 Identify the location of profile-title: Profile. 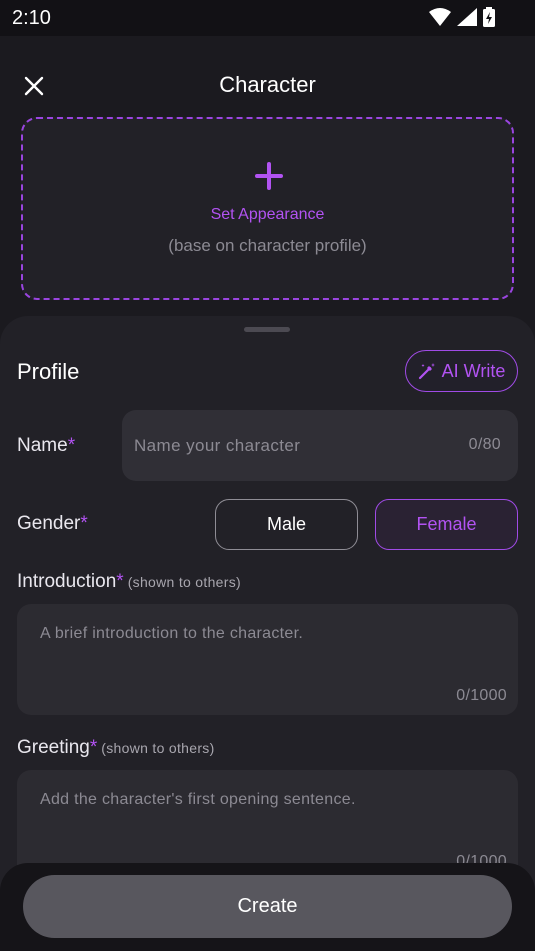
(48, 371).